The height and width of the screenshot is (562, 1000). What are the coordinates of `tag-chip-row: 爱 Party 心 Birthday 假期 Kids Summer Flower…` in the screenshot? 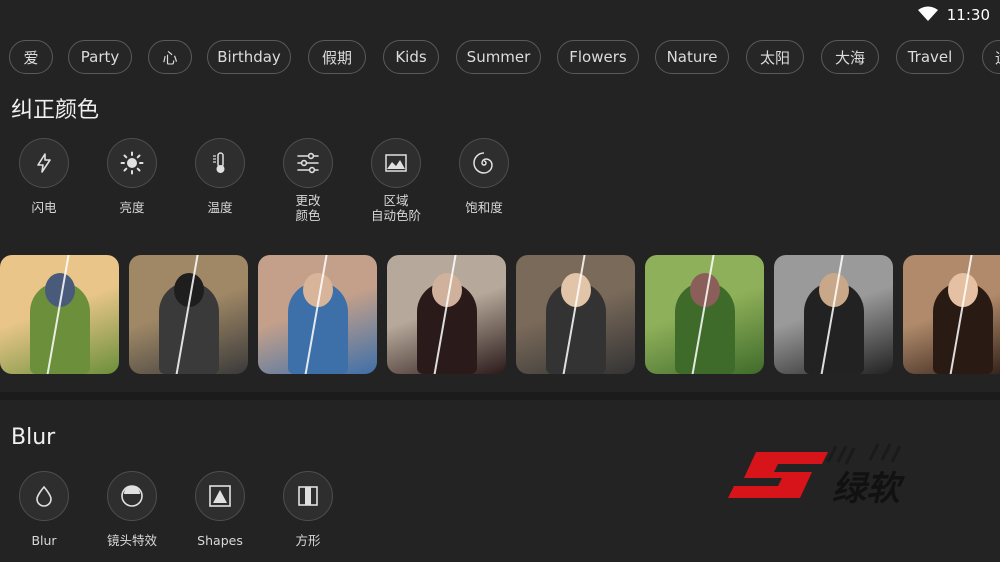 It's located at (500, 58).